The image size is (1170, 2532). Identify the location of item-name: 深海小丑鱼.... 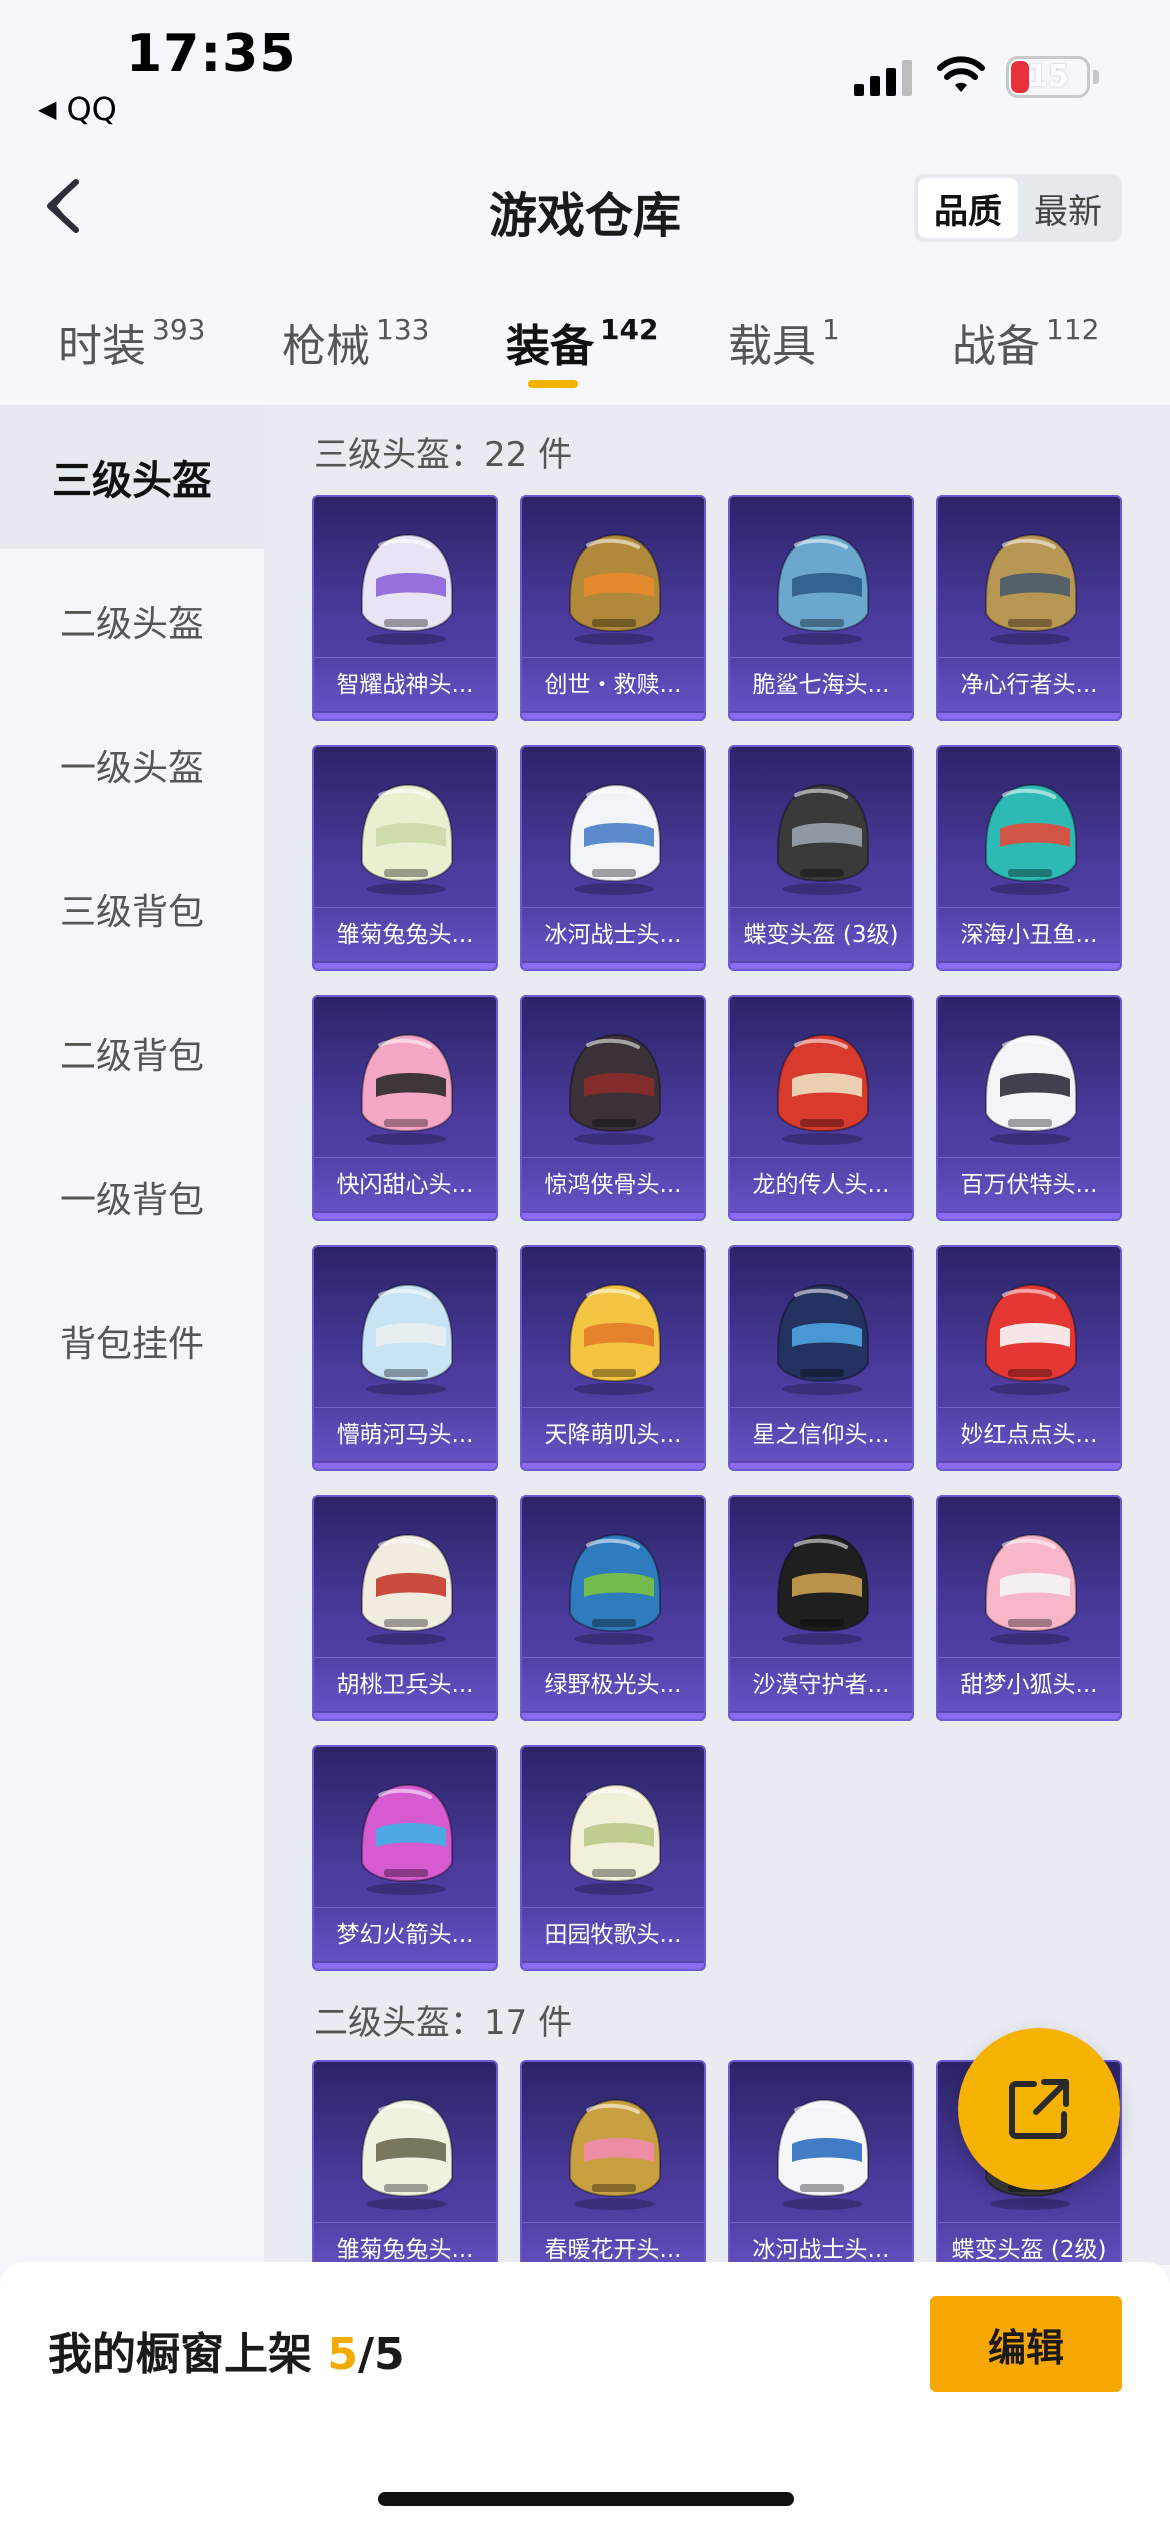
(1029, 934).